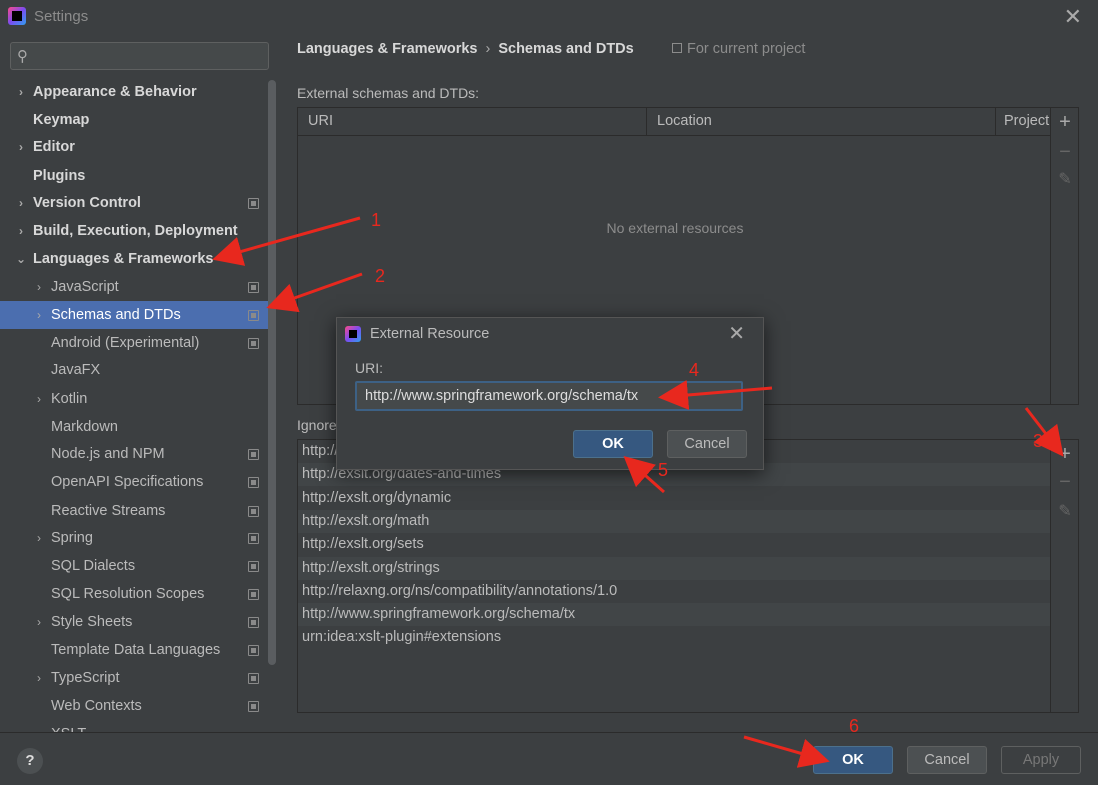 The image size is (1098, 785). Describe the element at coordinates (549, 758) in the screenshot. I see `dialog-footer: ? OK Cancel Apply` at that location.